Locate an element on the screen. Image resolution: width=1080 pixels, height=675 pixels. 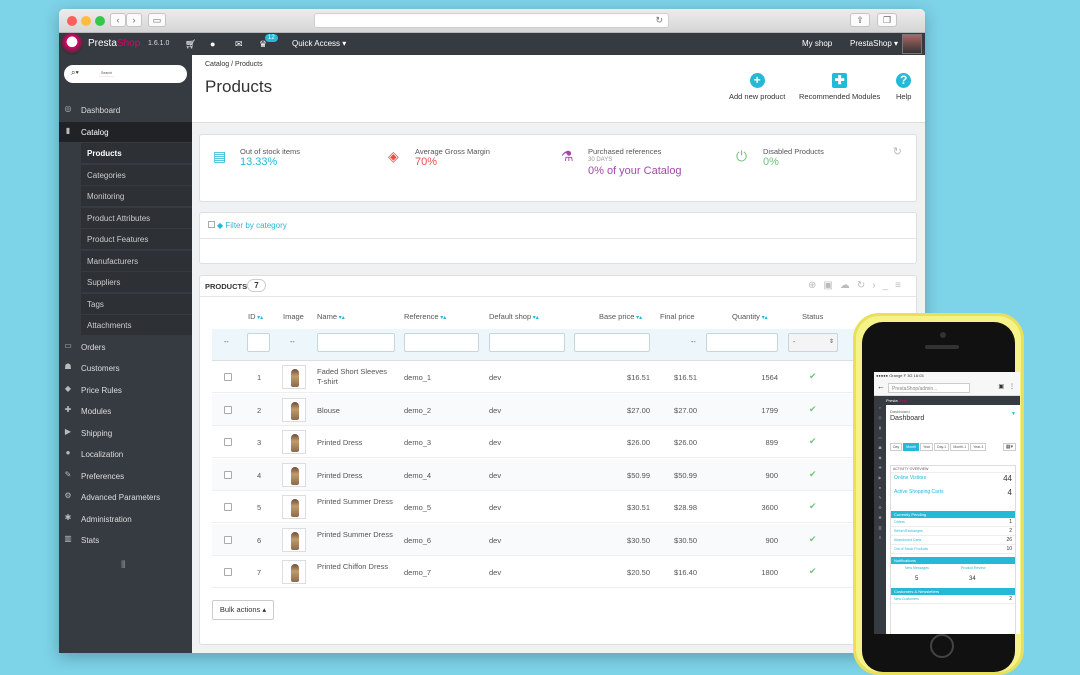
shop-filter-input is located at coordinates (527, 342).